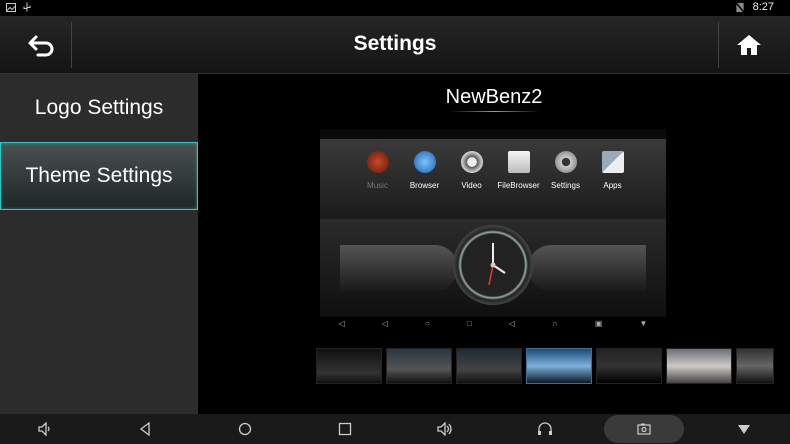 This screenshot has height=444, width=790. I want to click on headphones-button, so click(545, 429).